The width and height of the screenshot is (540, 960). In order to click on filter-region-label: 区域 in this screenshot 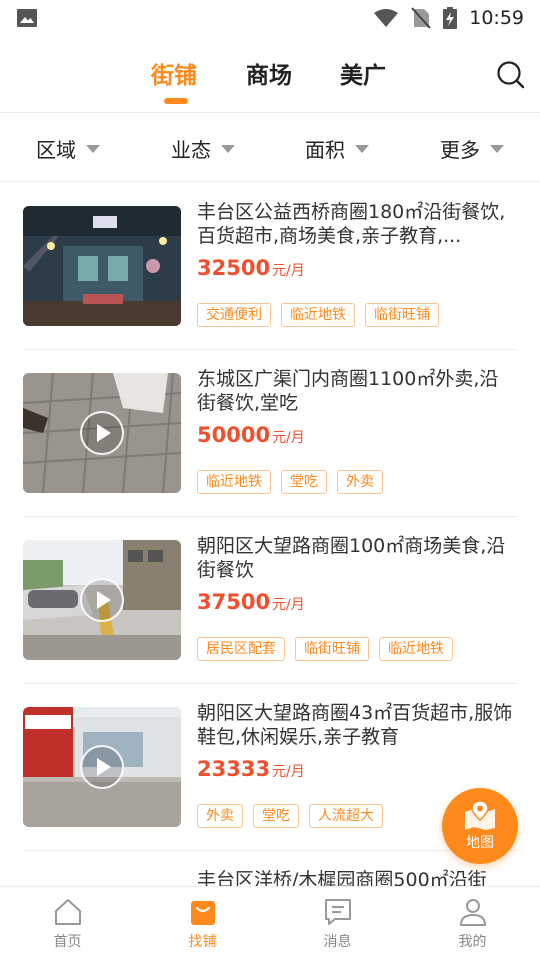, I will do `click(56, 150)`.